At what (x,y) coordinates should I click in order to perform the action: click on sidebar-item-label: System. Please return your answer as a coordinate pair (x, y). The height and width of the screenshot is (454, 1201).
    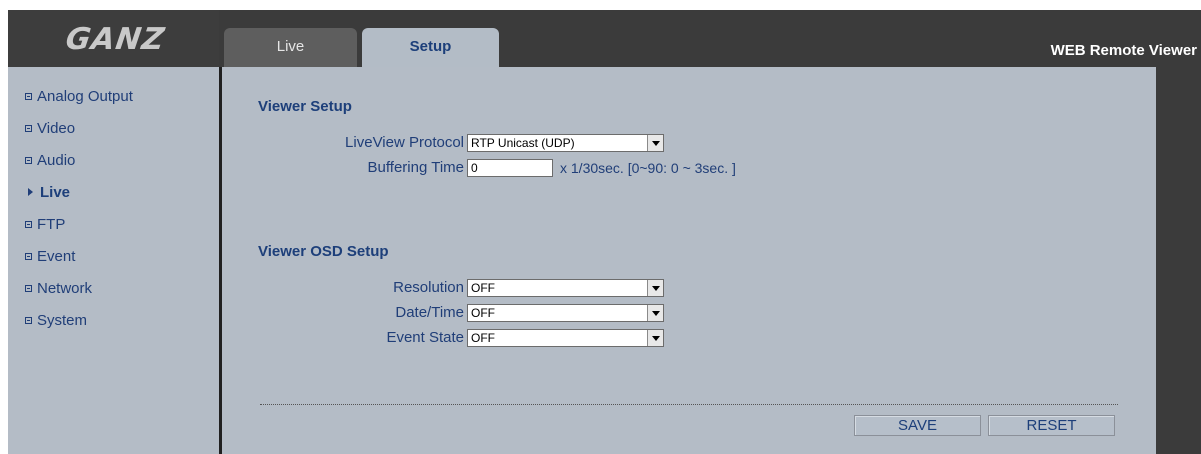
    Looking at the image, I should click on (62, 320).